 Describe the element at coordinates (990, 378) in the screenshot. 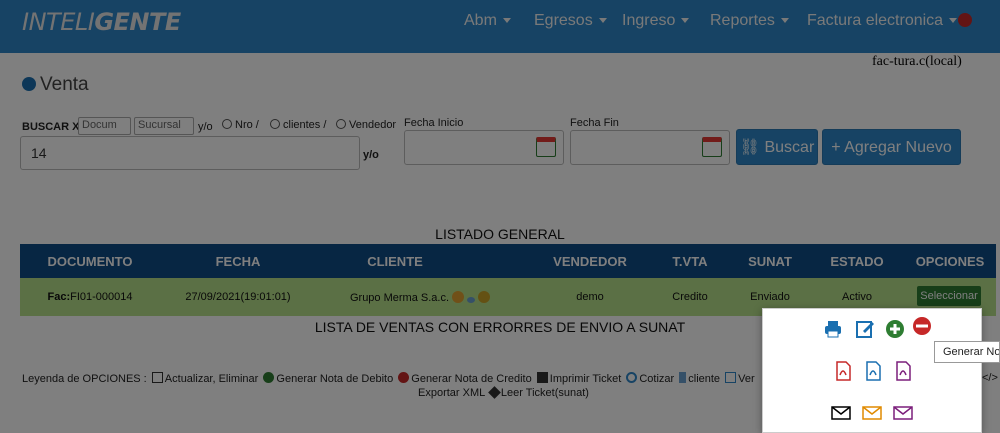

I see `legend-tail: </>` at that location.